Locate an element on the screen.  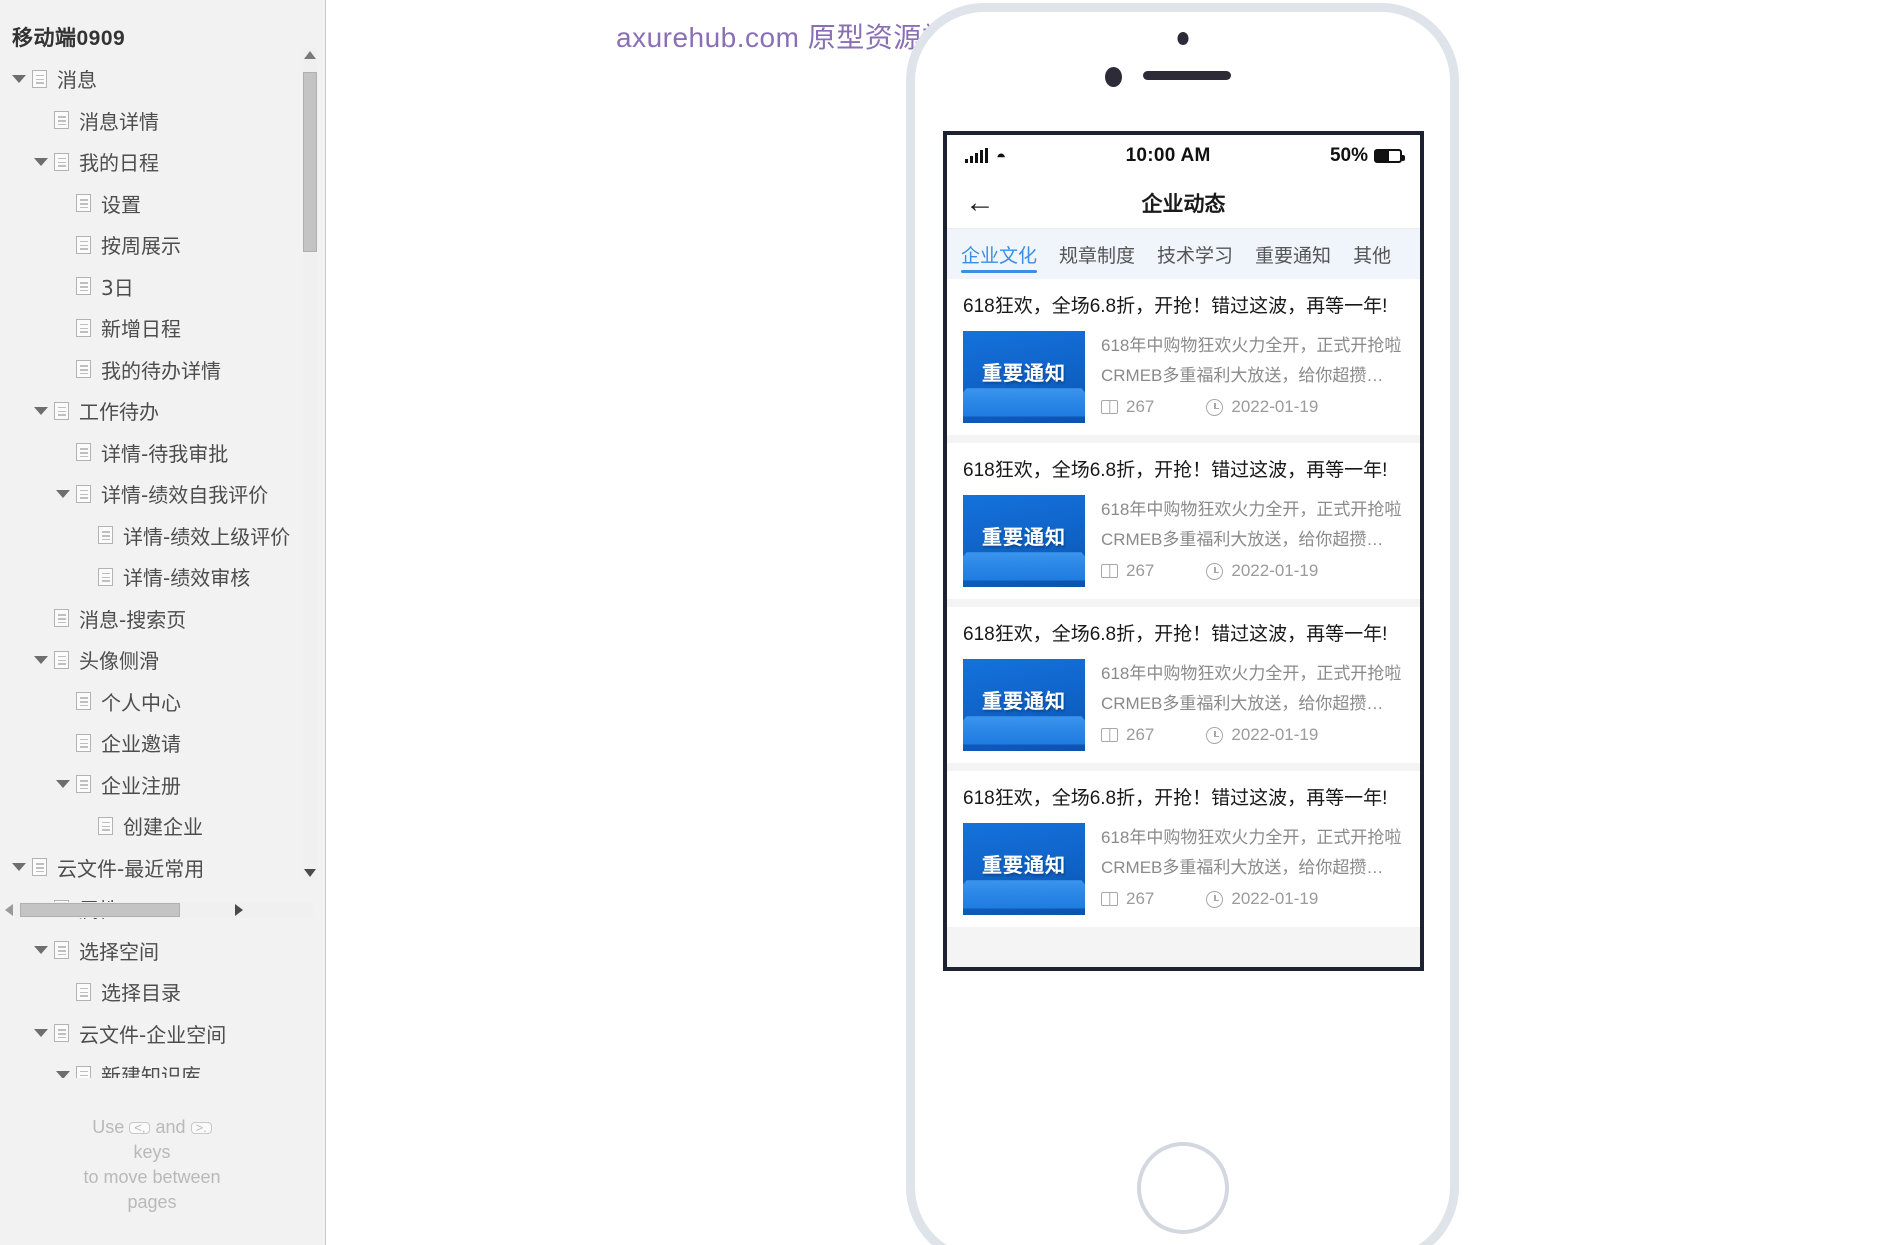
tree-item: 详情-绩效审核 is located at coordinates (152, 577).